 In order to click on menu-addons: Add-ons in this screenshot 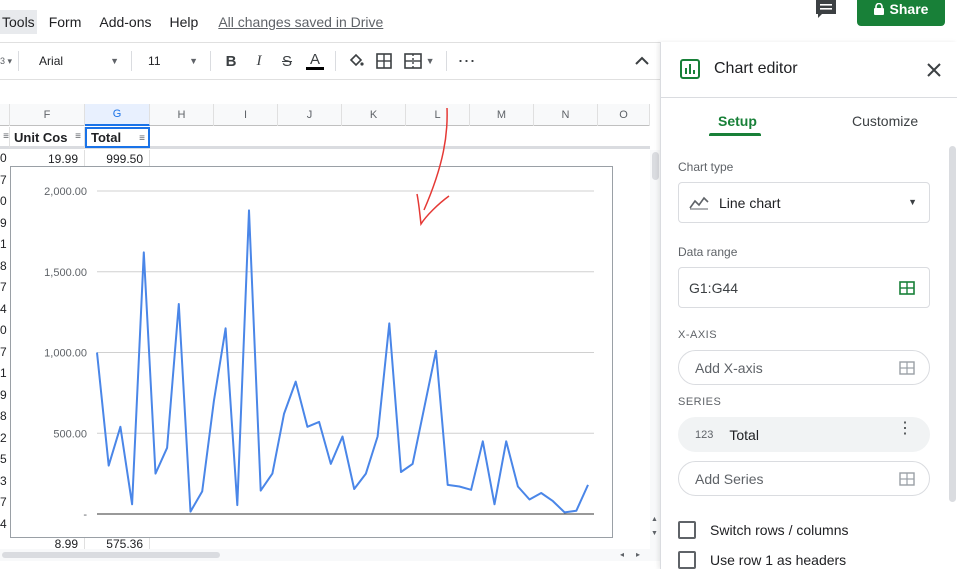, I will do `click(125, 22)`.